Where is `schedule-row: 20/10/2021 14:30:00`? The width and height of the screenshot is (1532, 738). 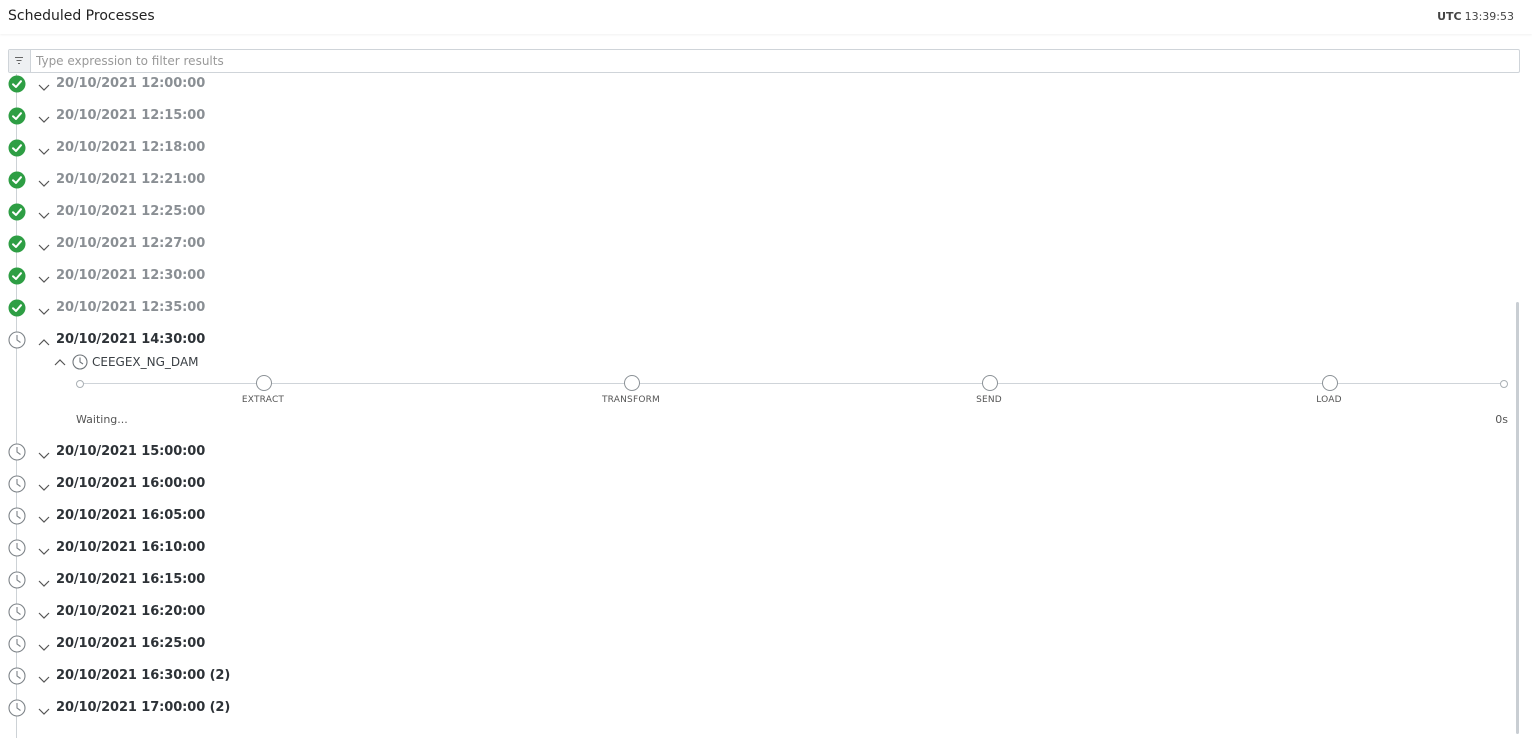 schedule-row: 20/10/2021 14:30:00 is located at coordinates (750, 340).